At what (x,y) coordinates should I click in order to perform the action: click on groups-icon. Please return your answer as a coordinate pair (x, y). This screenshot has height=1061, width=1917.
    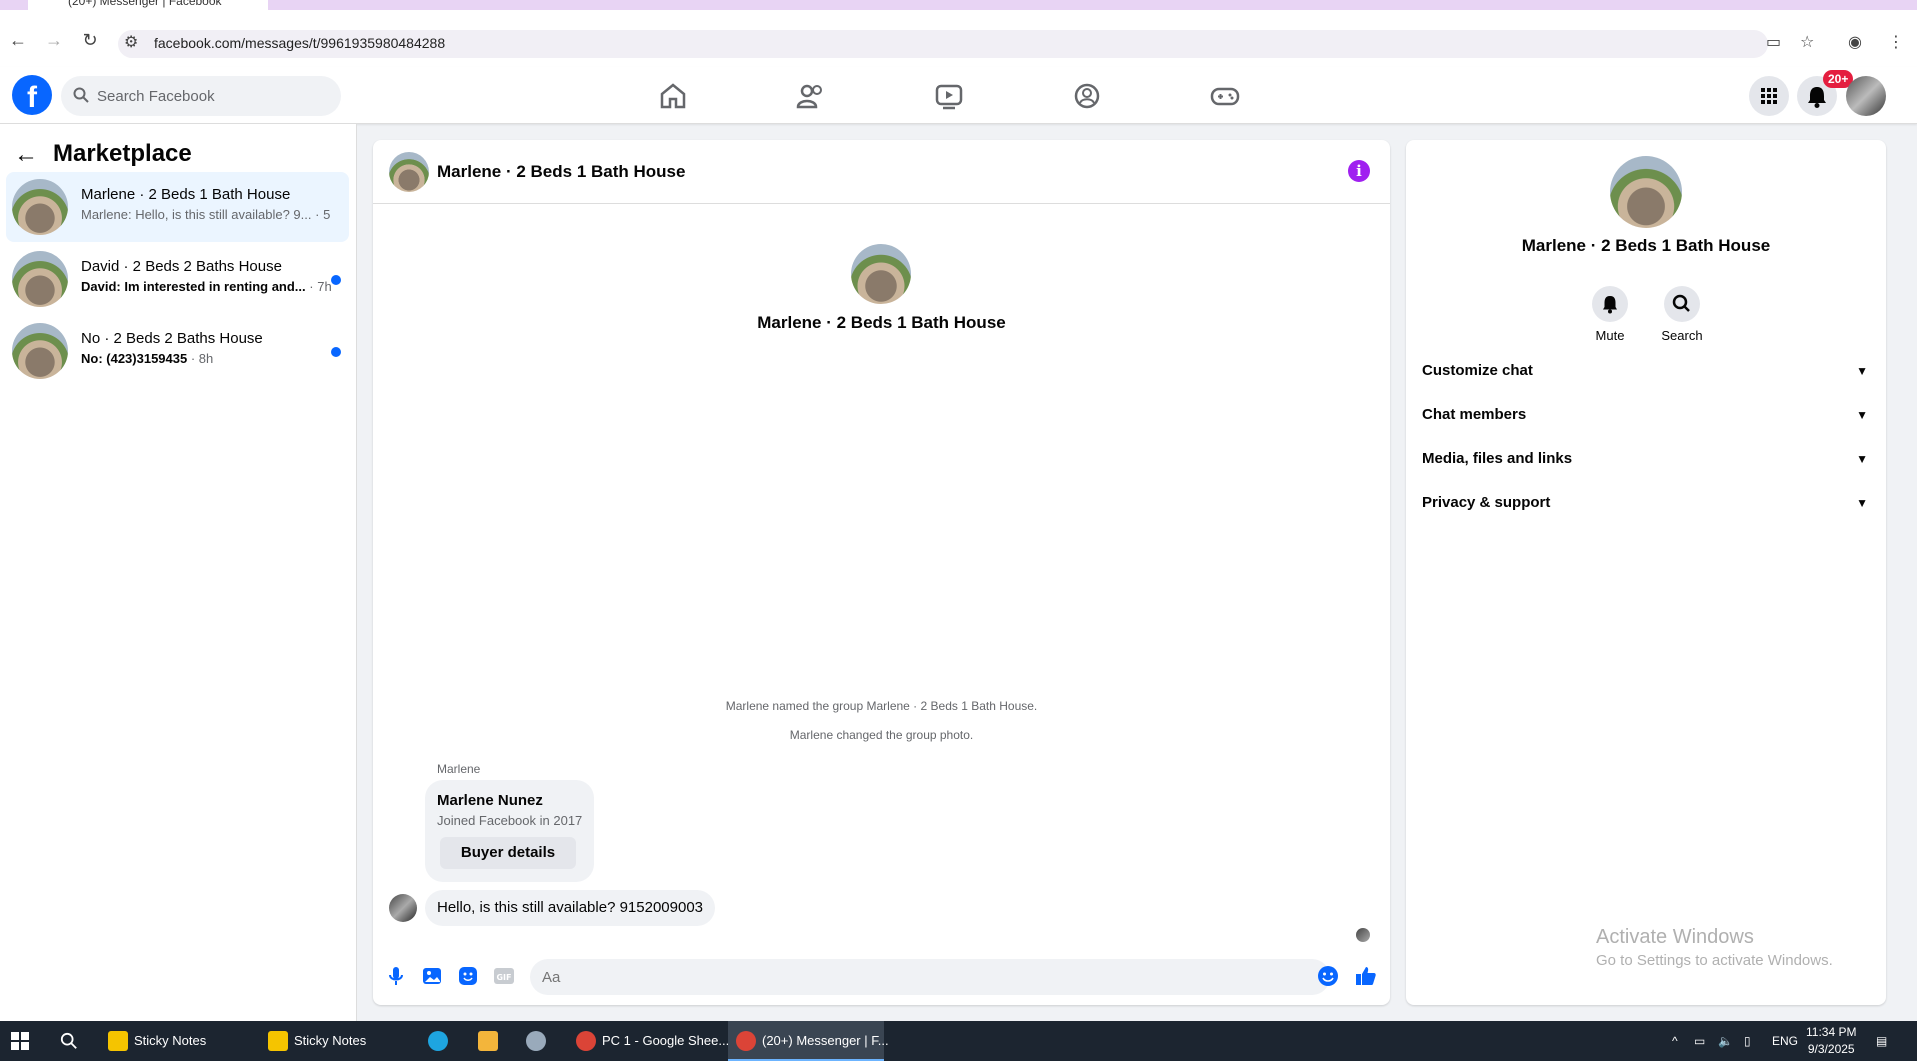
    Looking at the image, I should click on (1087, 96).